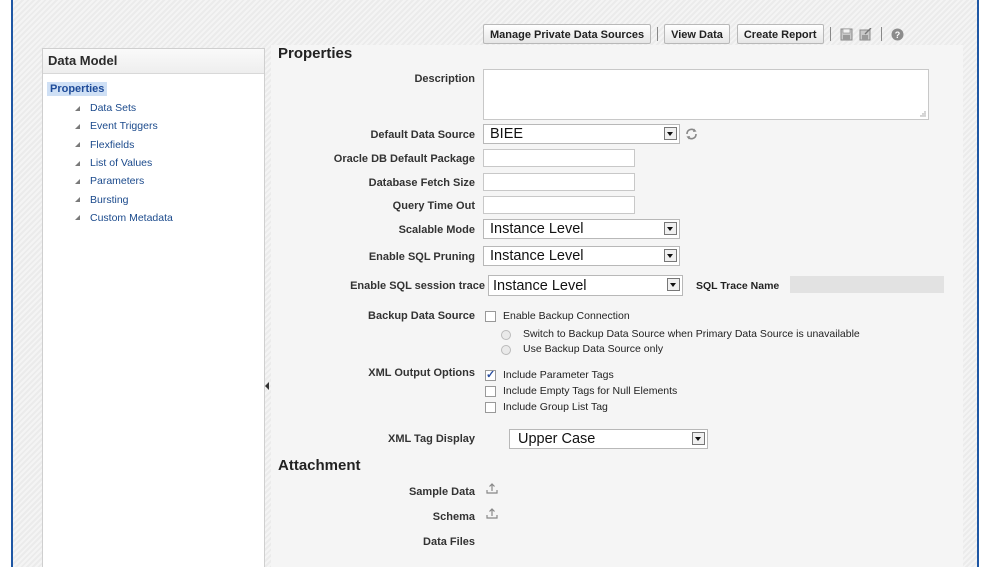 The width and height of the screenshot is (991, 567). I want to click on create-report-button: Create Report, so click(780, 34).